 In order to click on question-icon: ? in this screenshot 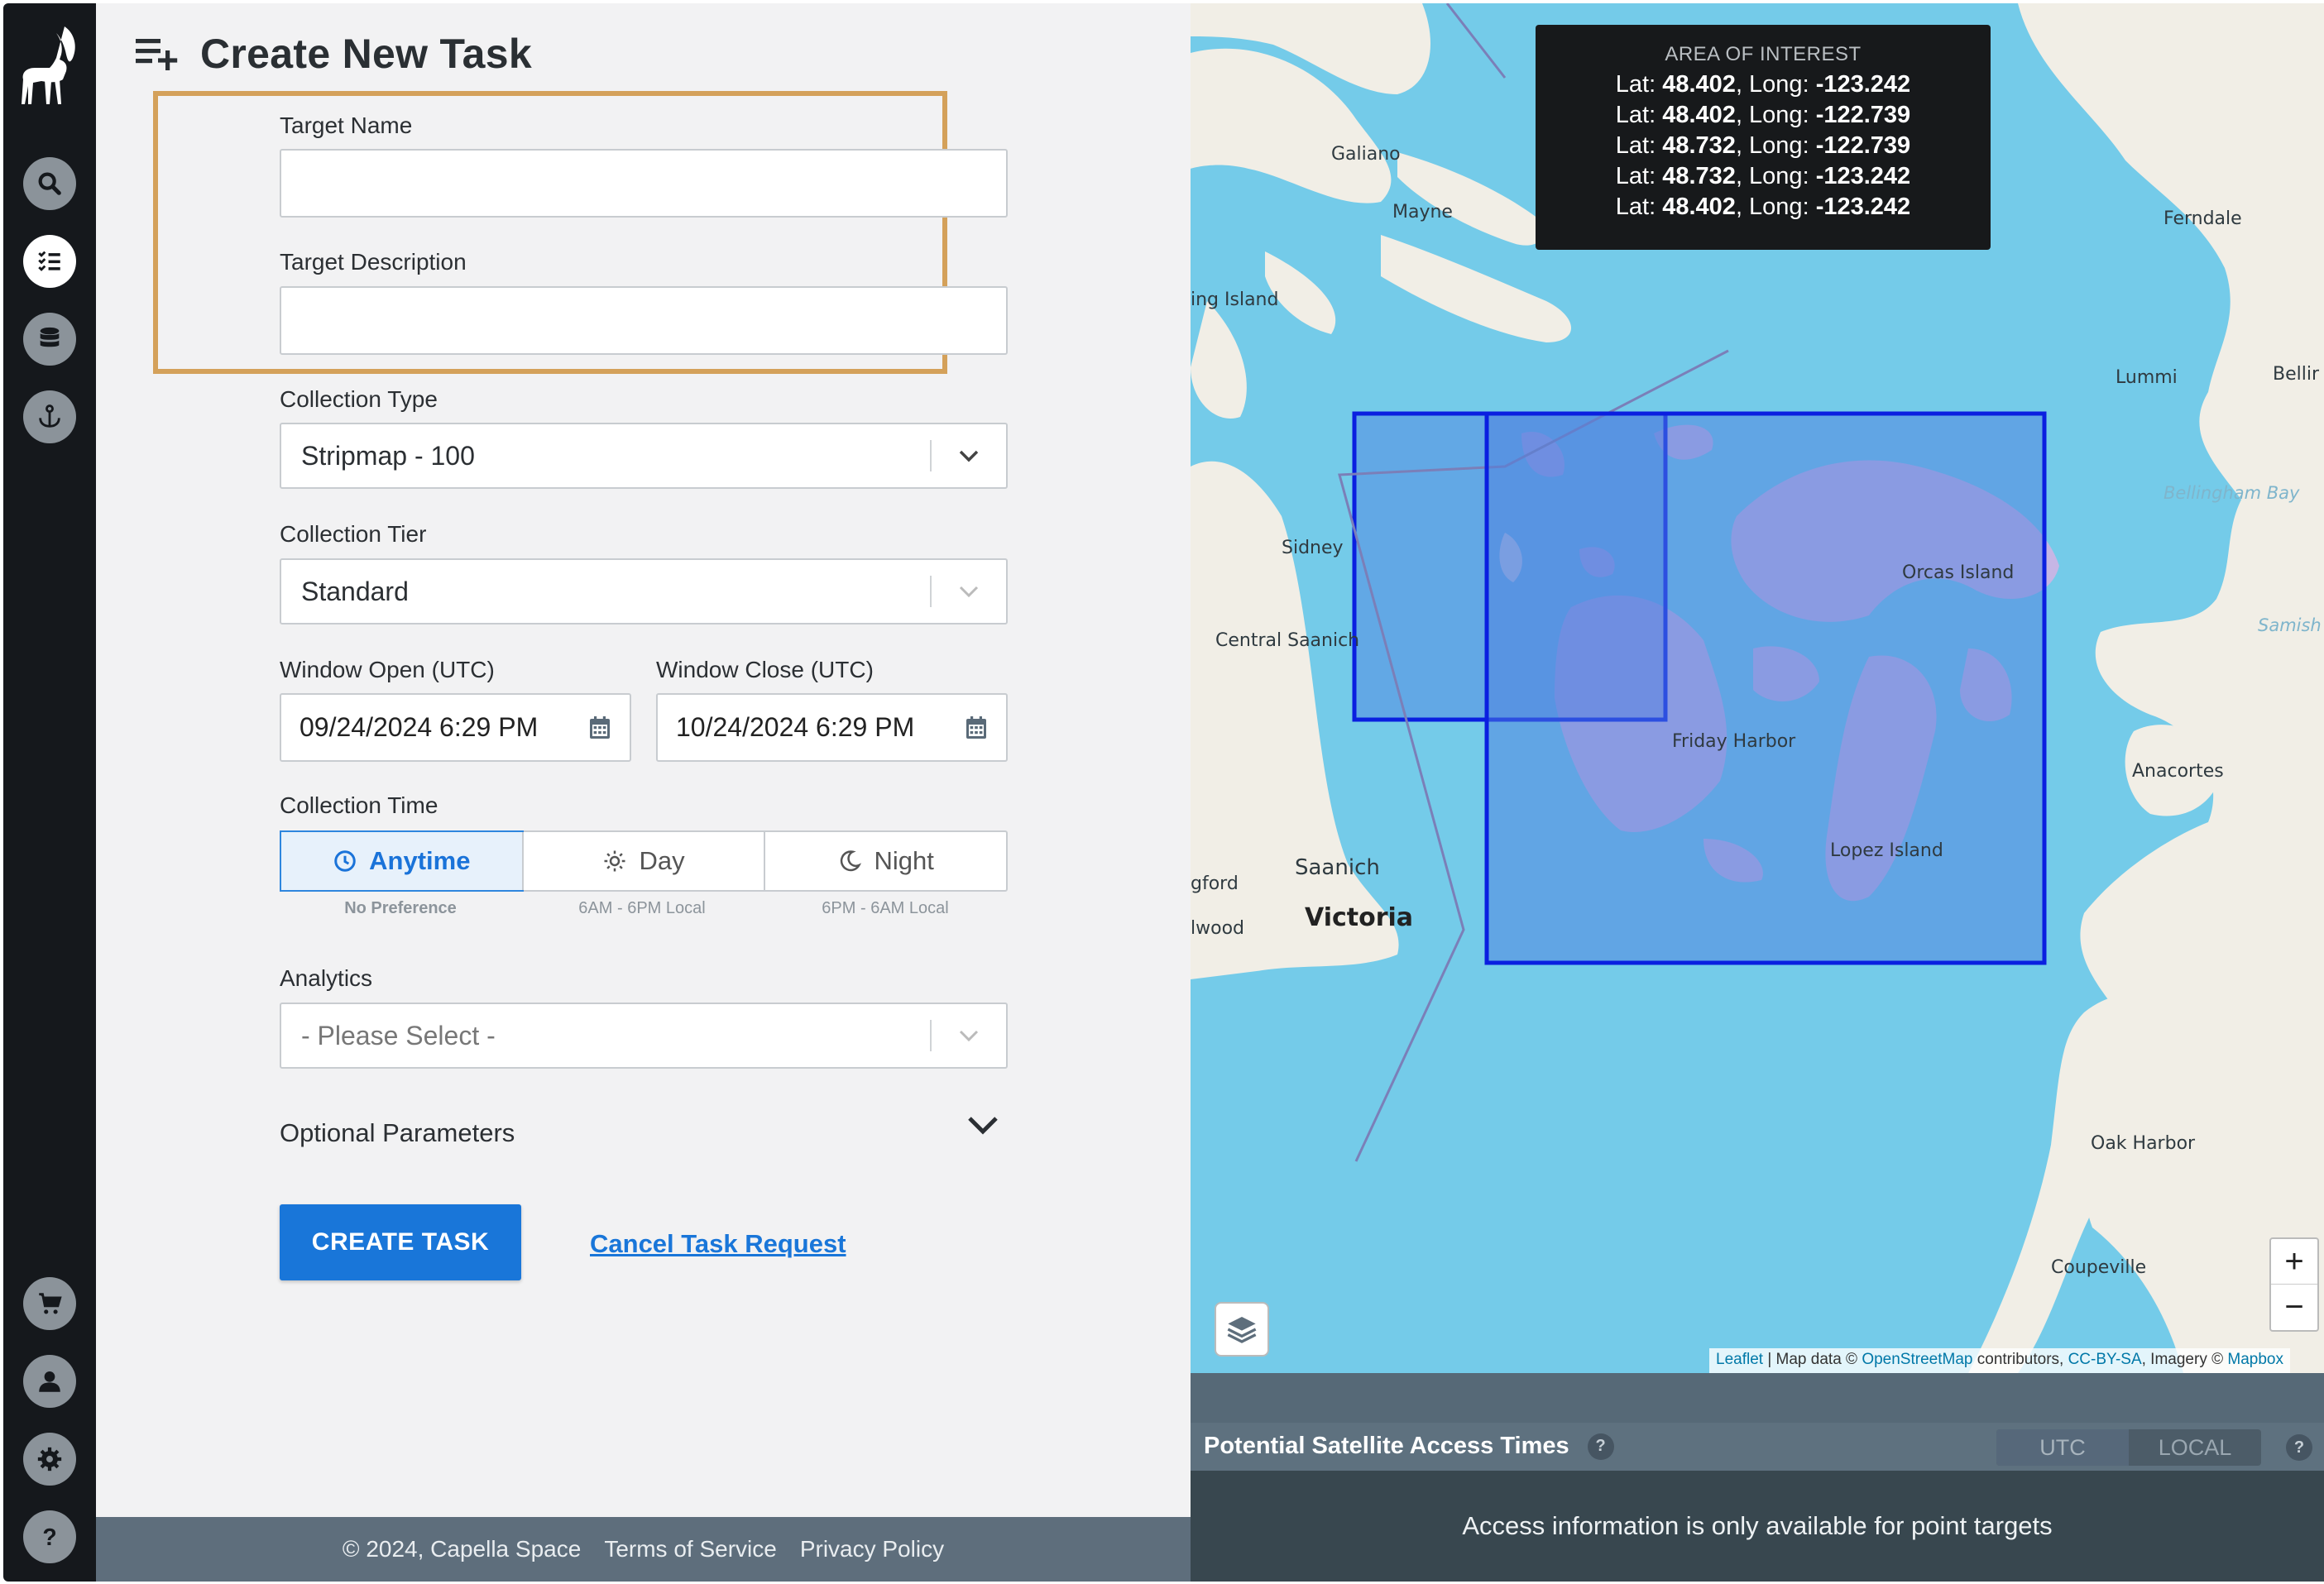, I will do `click(49, 1537)`.